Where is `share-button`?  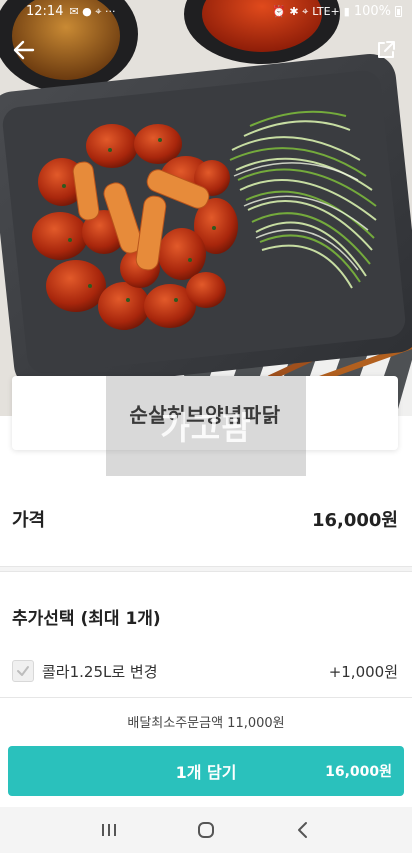 share-button is located at coordinates (386, 50).